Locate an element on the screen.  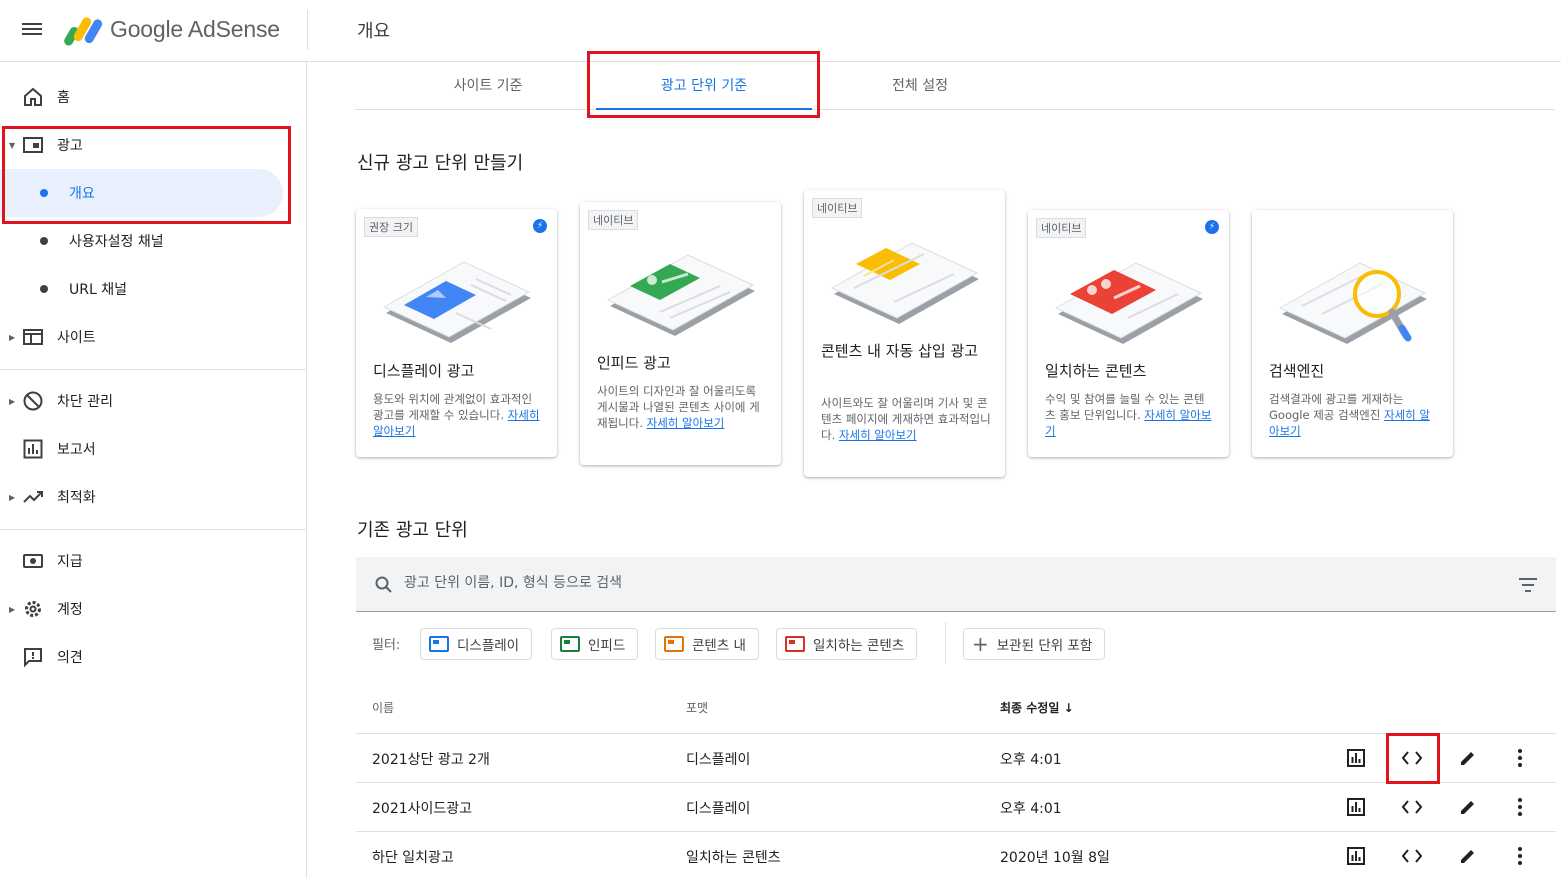
sidebar-item-feedback: 의견 is located at coordinates (153, 657).